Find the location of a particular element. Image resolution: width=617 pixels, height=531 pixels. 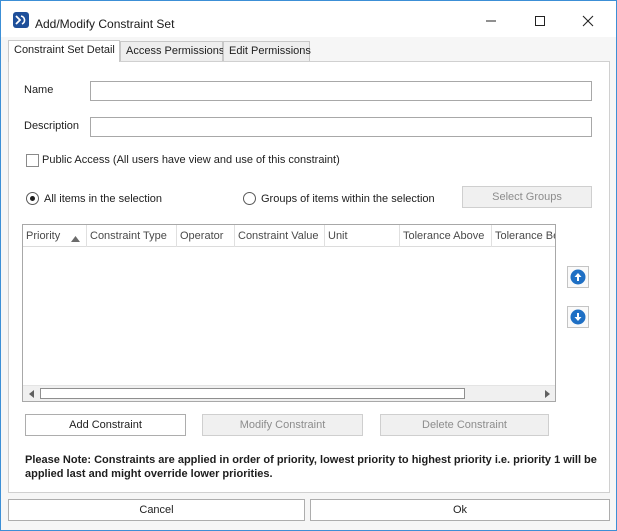

groups-radio is located at coordinates (249, 198).